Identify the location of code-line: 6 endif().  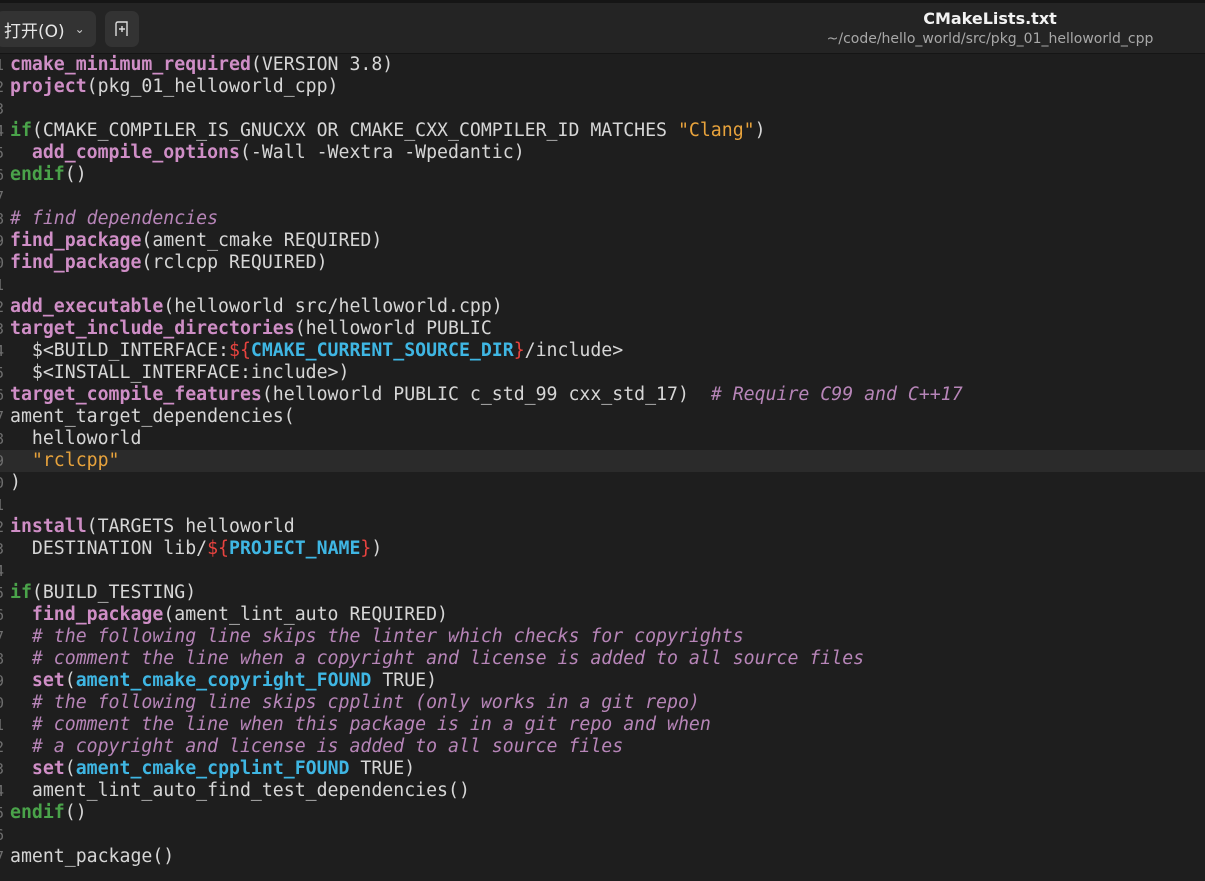
(602, 175).